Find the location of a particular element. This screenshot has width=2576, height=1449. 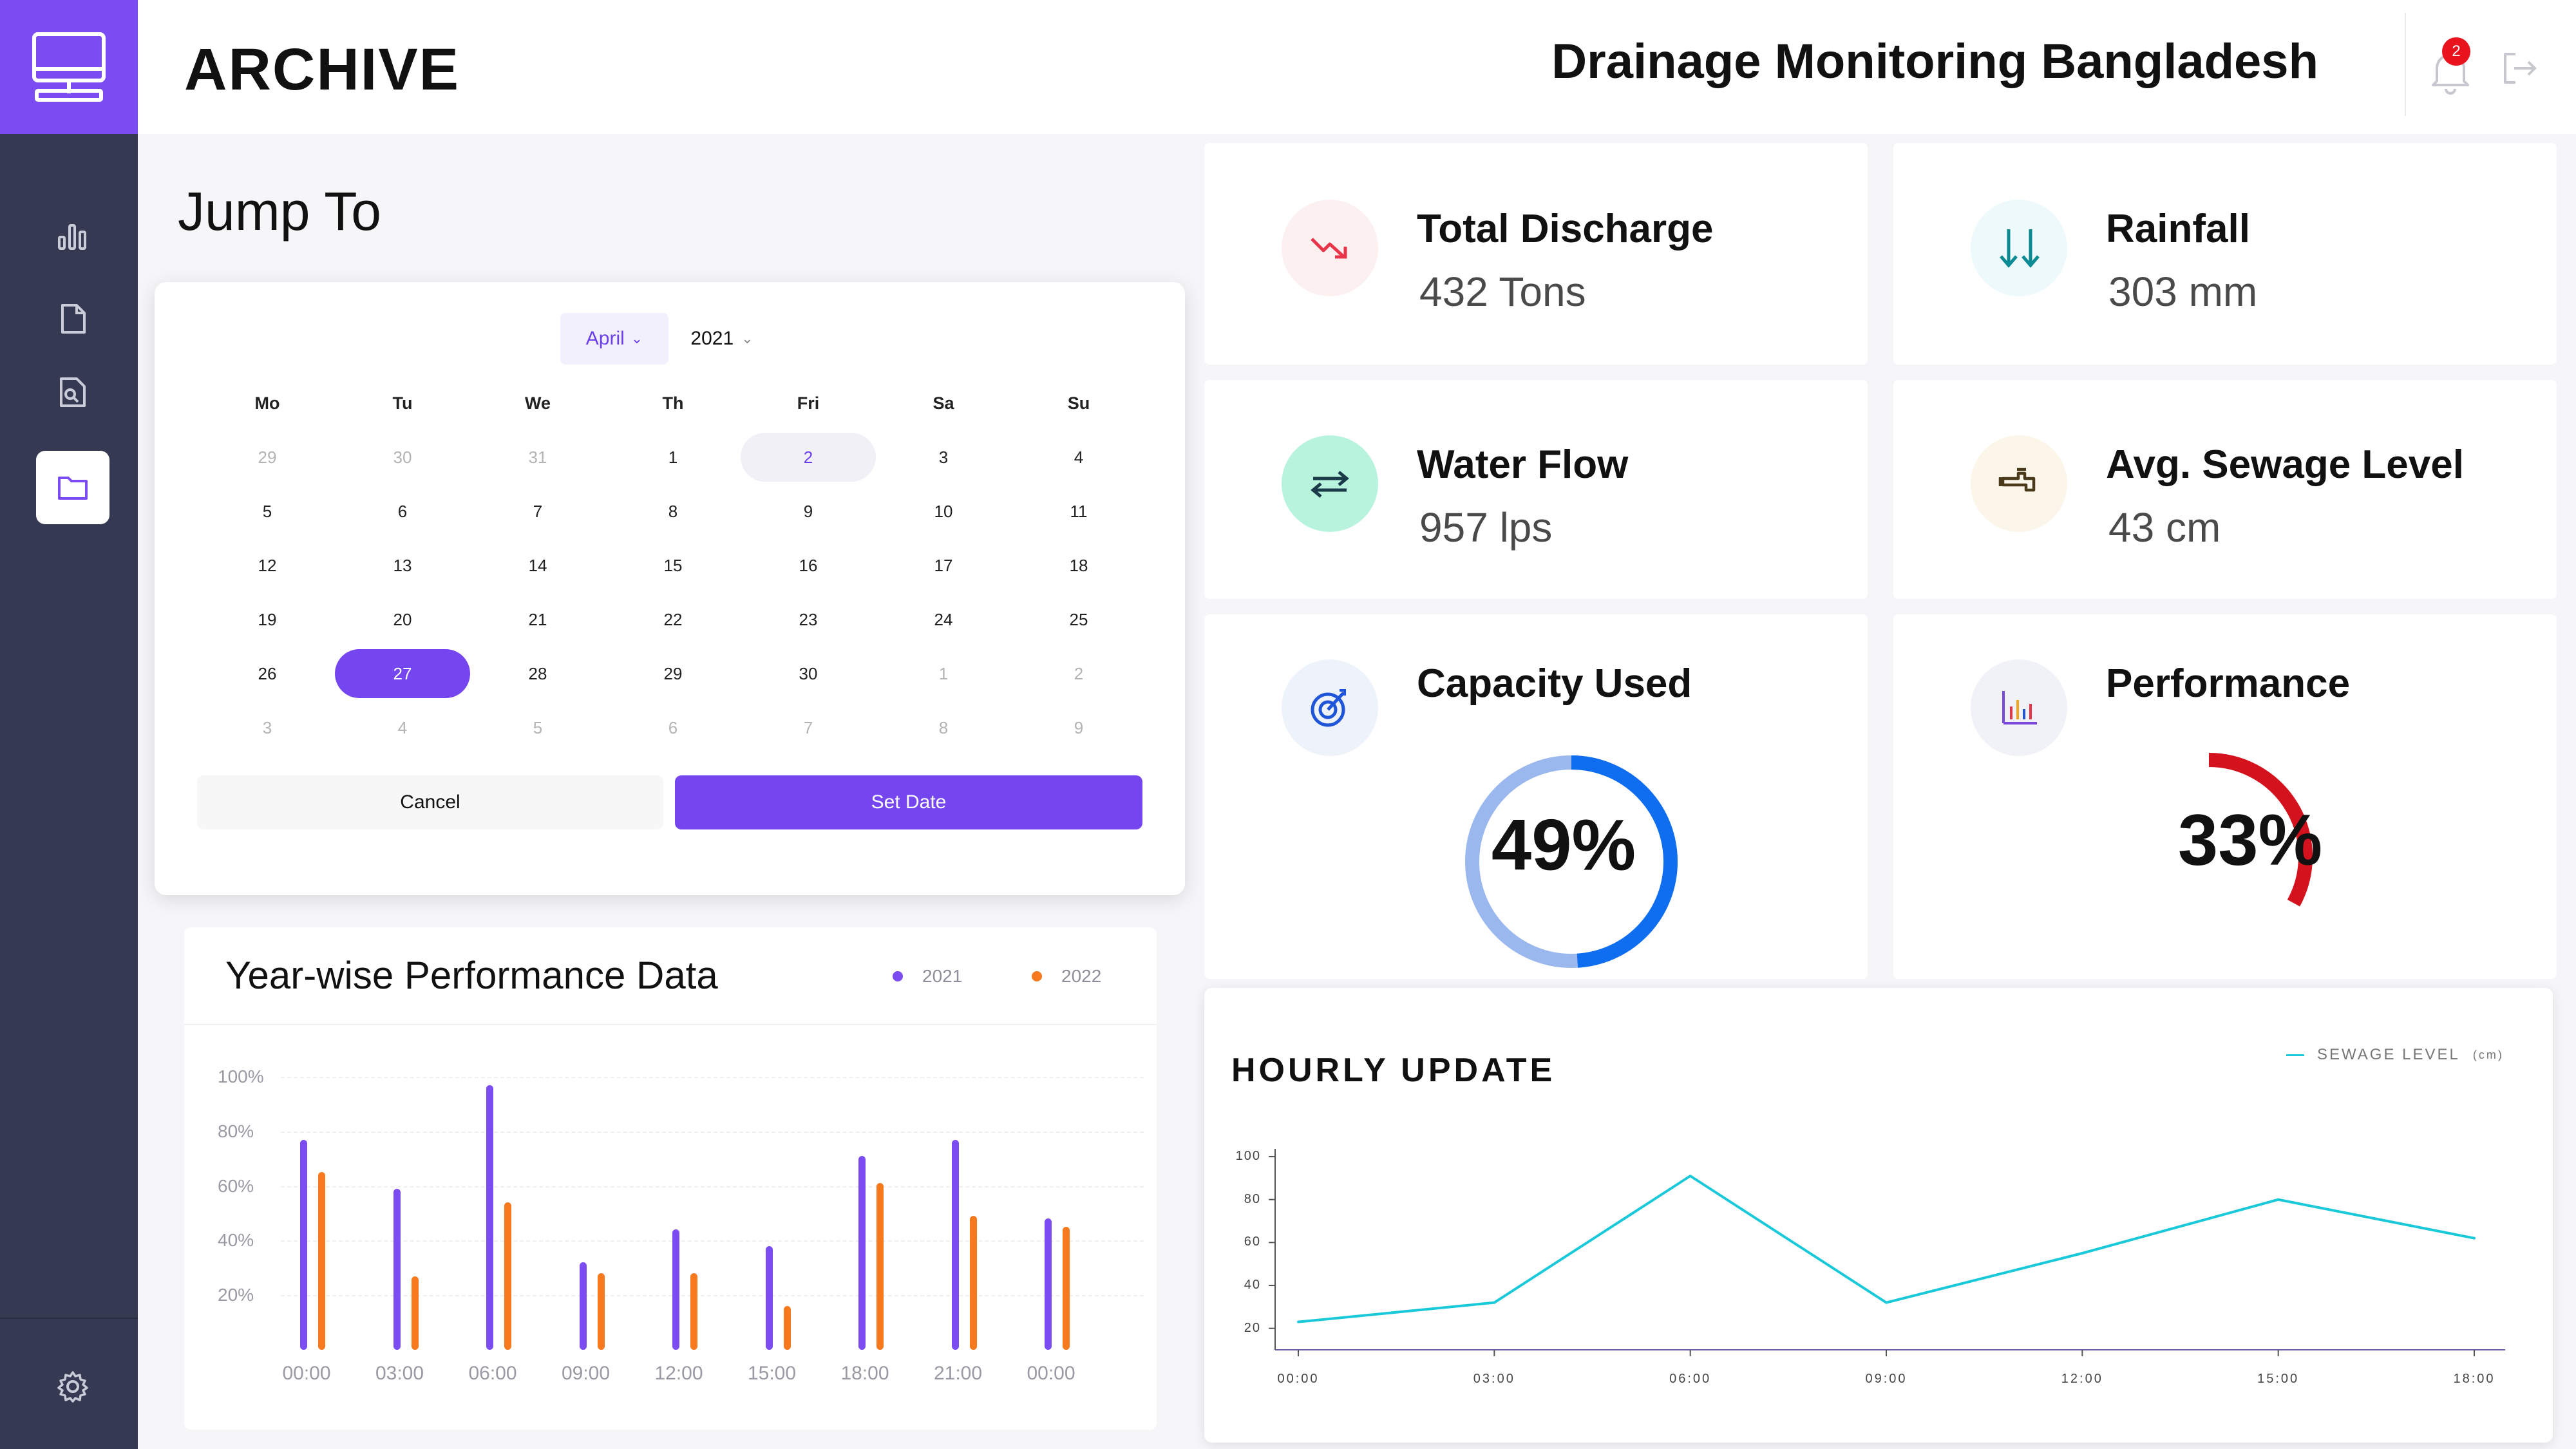

calendar-day: 22 is located at coordinates (673, 619).